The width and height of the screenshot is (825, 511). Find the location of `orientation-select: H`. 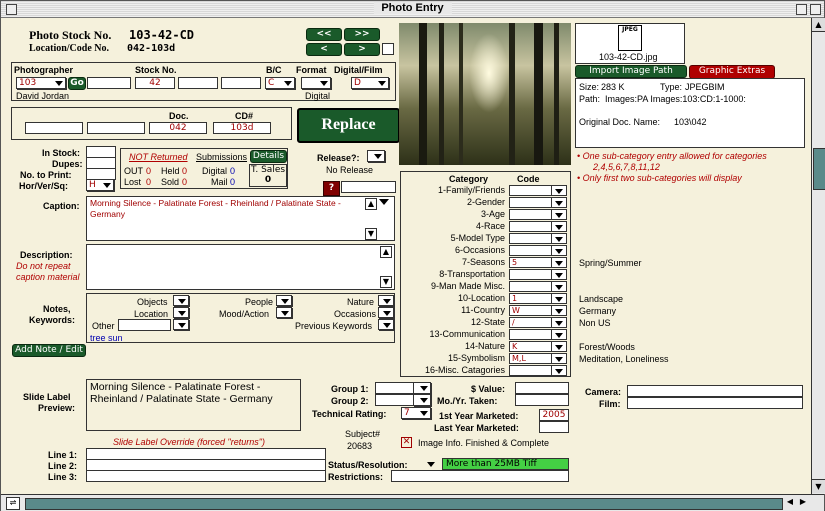

orientation-select: H is located at coordinates (100, 185).